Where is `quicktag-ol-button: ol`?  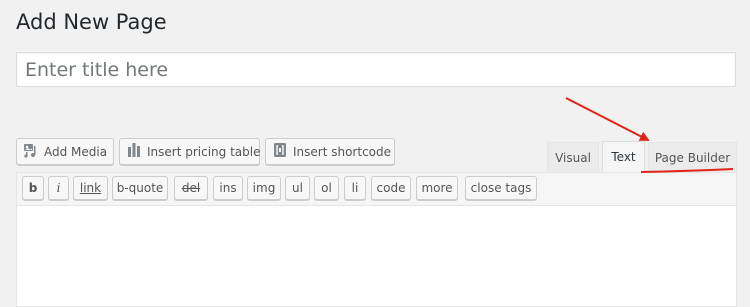
quicktag-ol-button: ol is located at coordinates (326, 188).